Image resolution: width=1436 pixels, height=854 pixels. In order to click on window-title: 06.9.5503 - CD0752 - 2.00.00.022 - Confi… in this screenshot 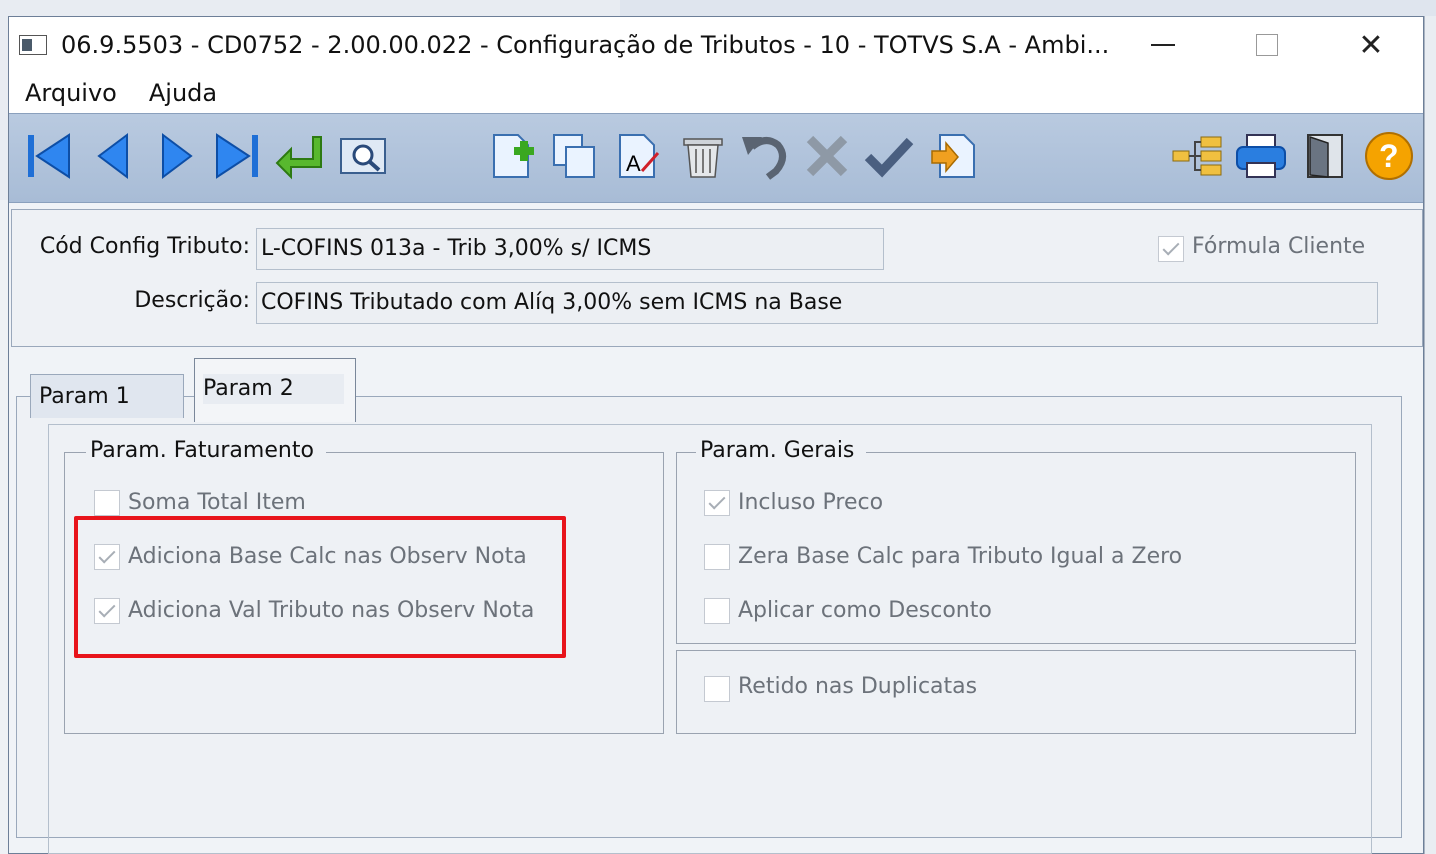, I will do `click(585, 45)`.